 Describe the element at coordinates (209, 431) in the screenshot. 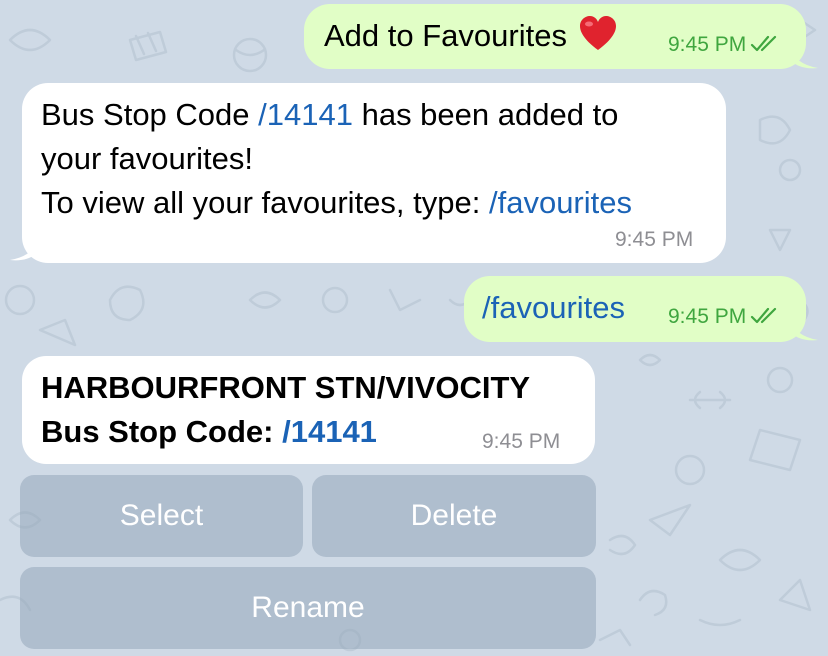

I see `bus-stop-code-line: Bus Stop Code: /14141` at that location.